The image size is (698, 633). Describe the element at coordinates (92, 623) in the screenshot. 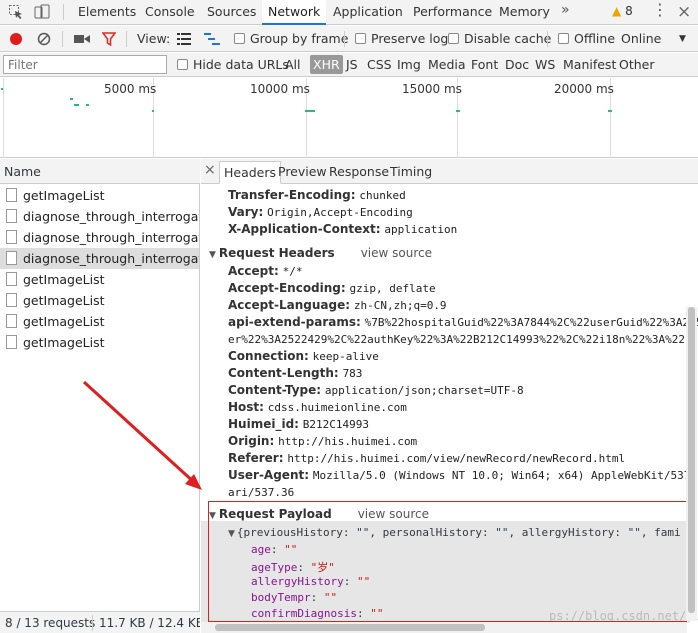

I see `status-separator` at that location.